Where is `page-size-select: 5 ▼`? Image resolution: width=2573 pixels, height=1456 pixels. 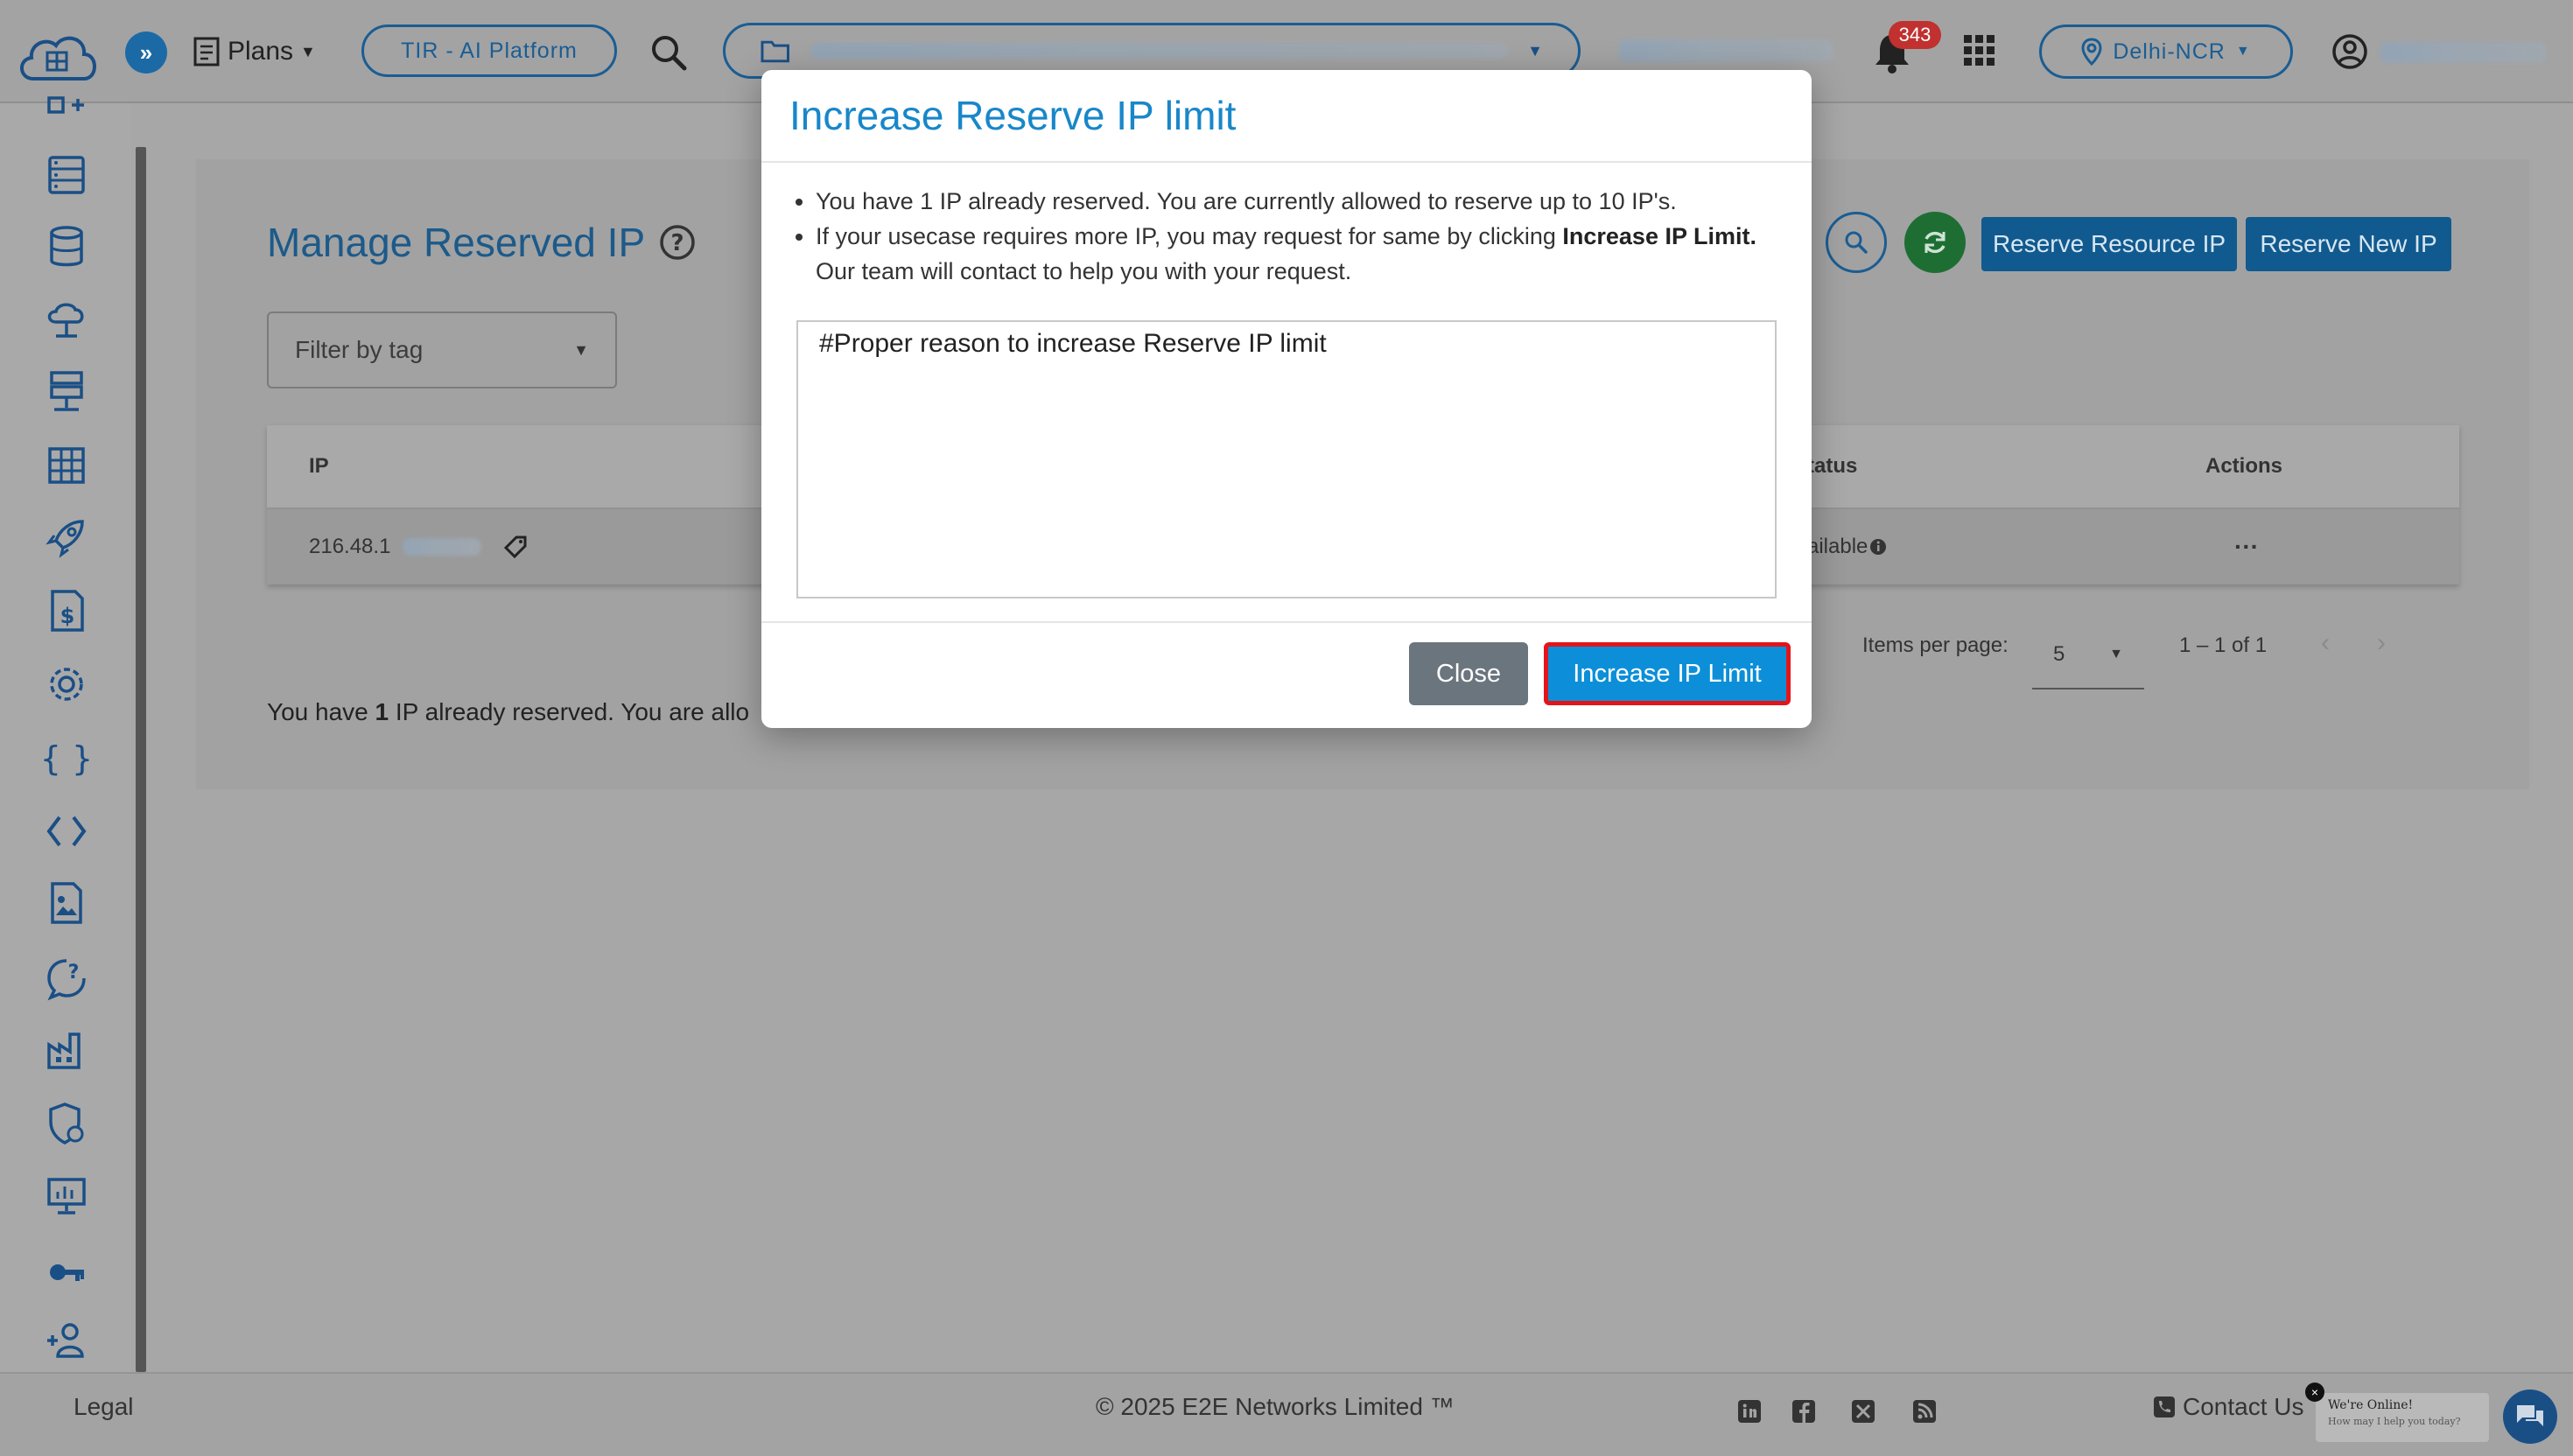
page-size-select: 5 ▼ is located at coordinates (2088, 655).